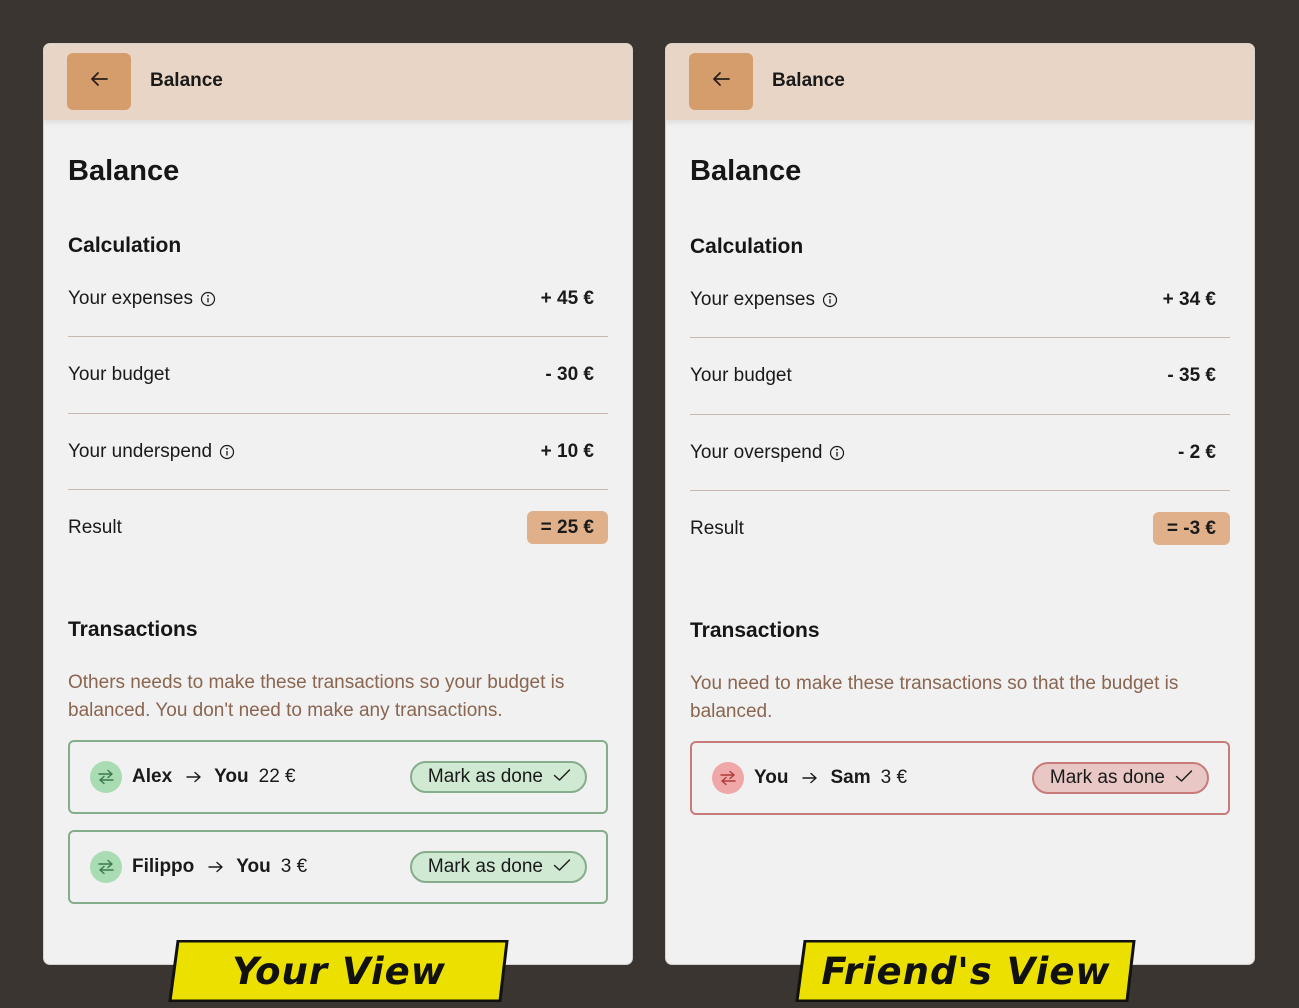 The height and width of the screenshot is (1008, 1299). What do you see at coordinates (1191, 528) in the screenshot?
I see `result-badge: = -3 €` at bounding box center [1191, 528].